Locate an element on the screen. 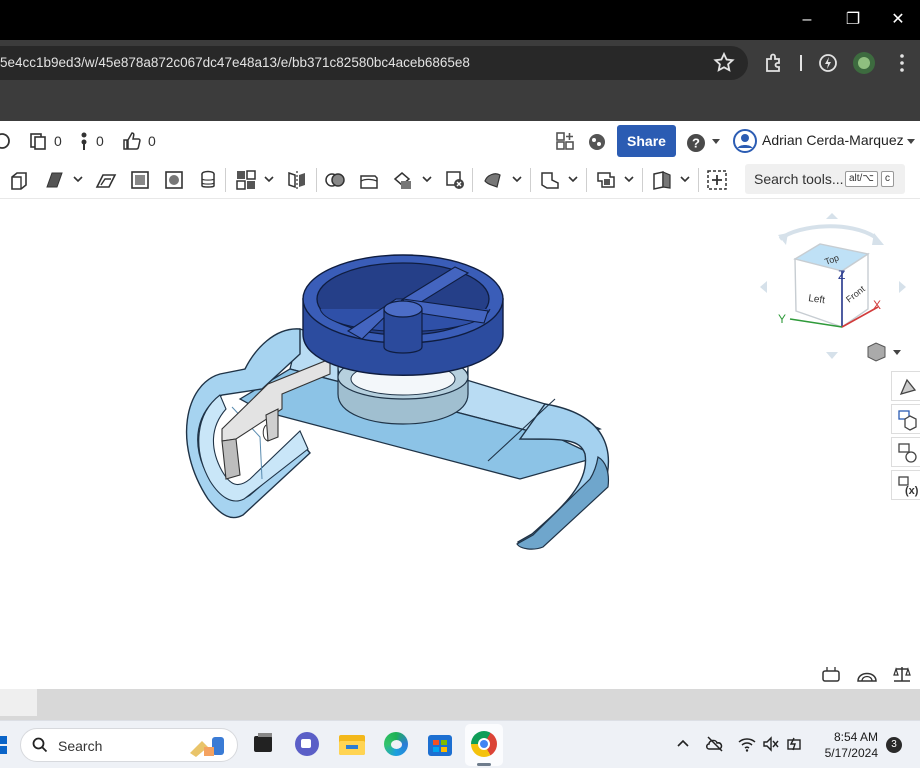 The width and height of the screenshot is (920, 768). menu-dots-icon is located at coordinates (902, 63).